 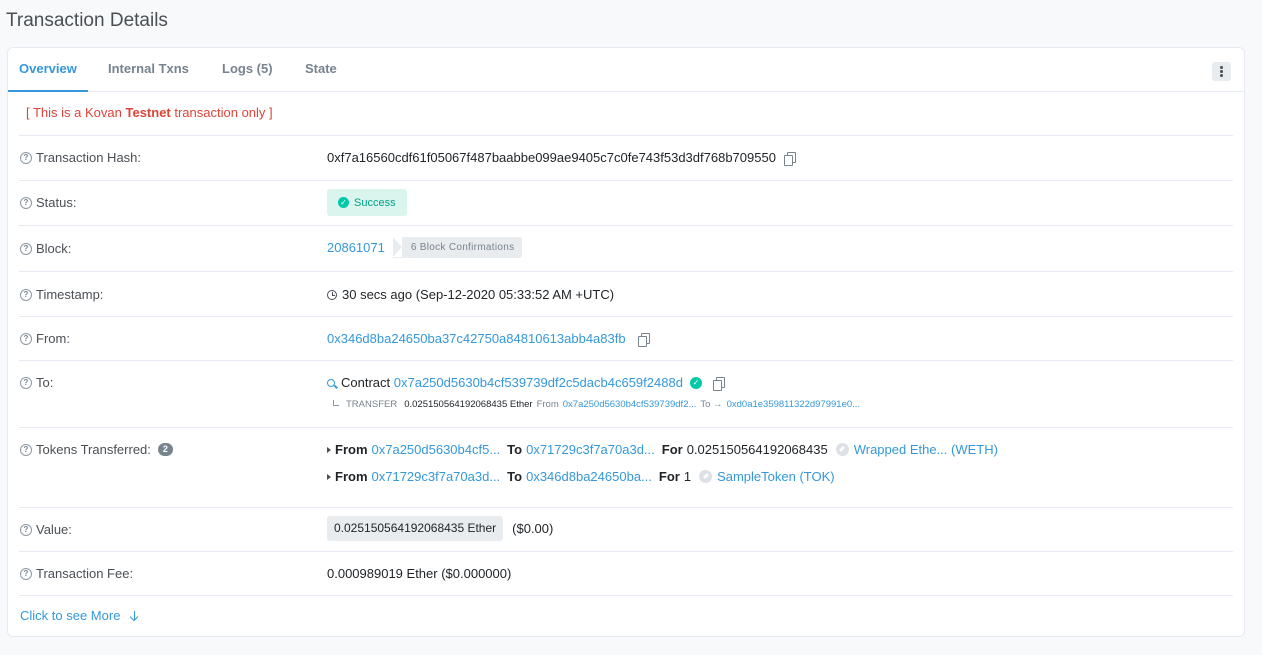 I want to click on label-text: To:, so click(x=45, y=382).